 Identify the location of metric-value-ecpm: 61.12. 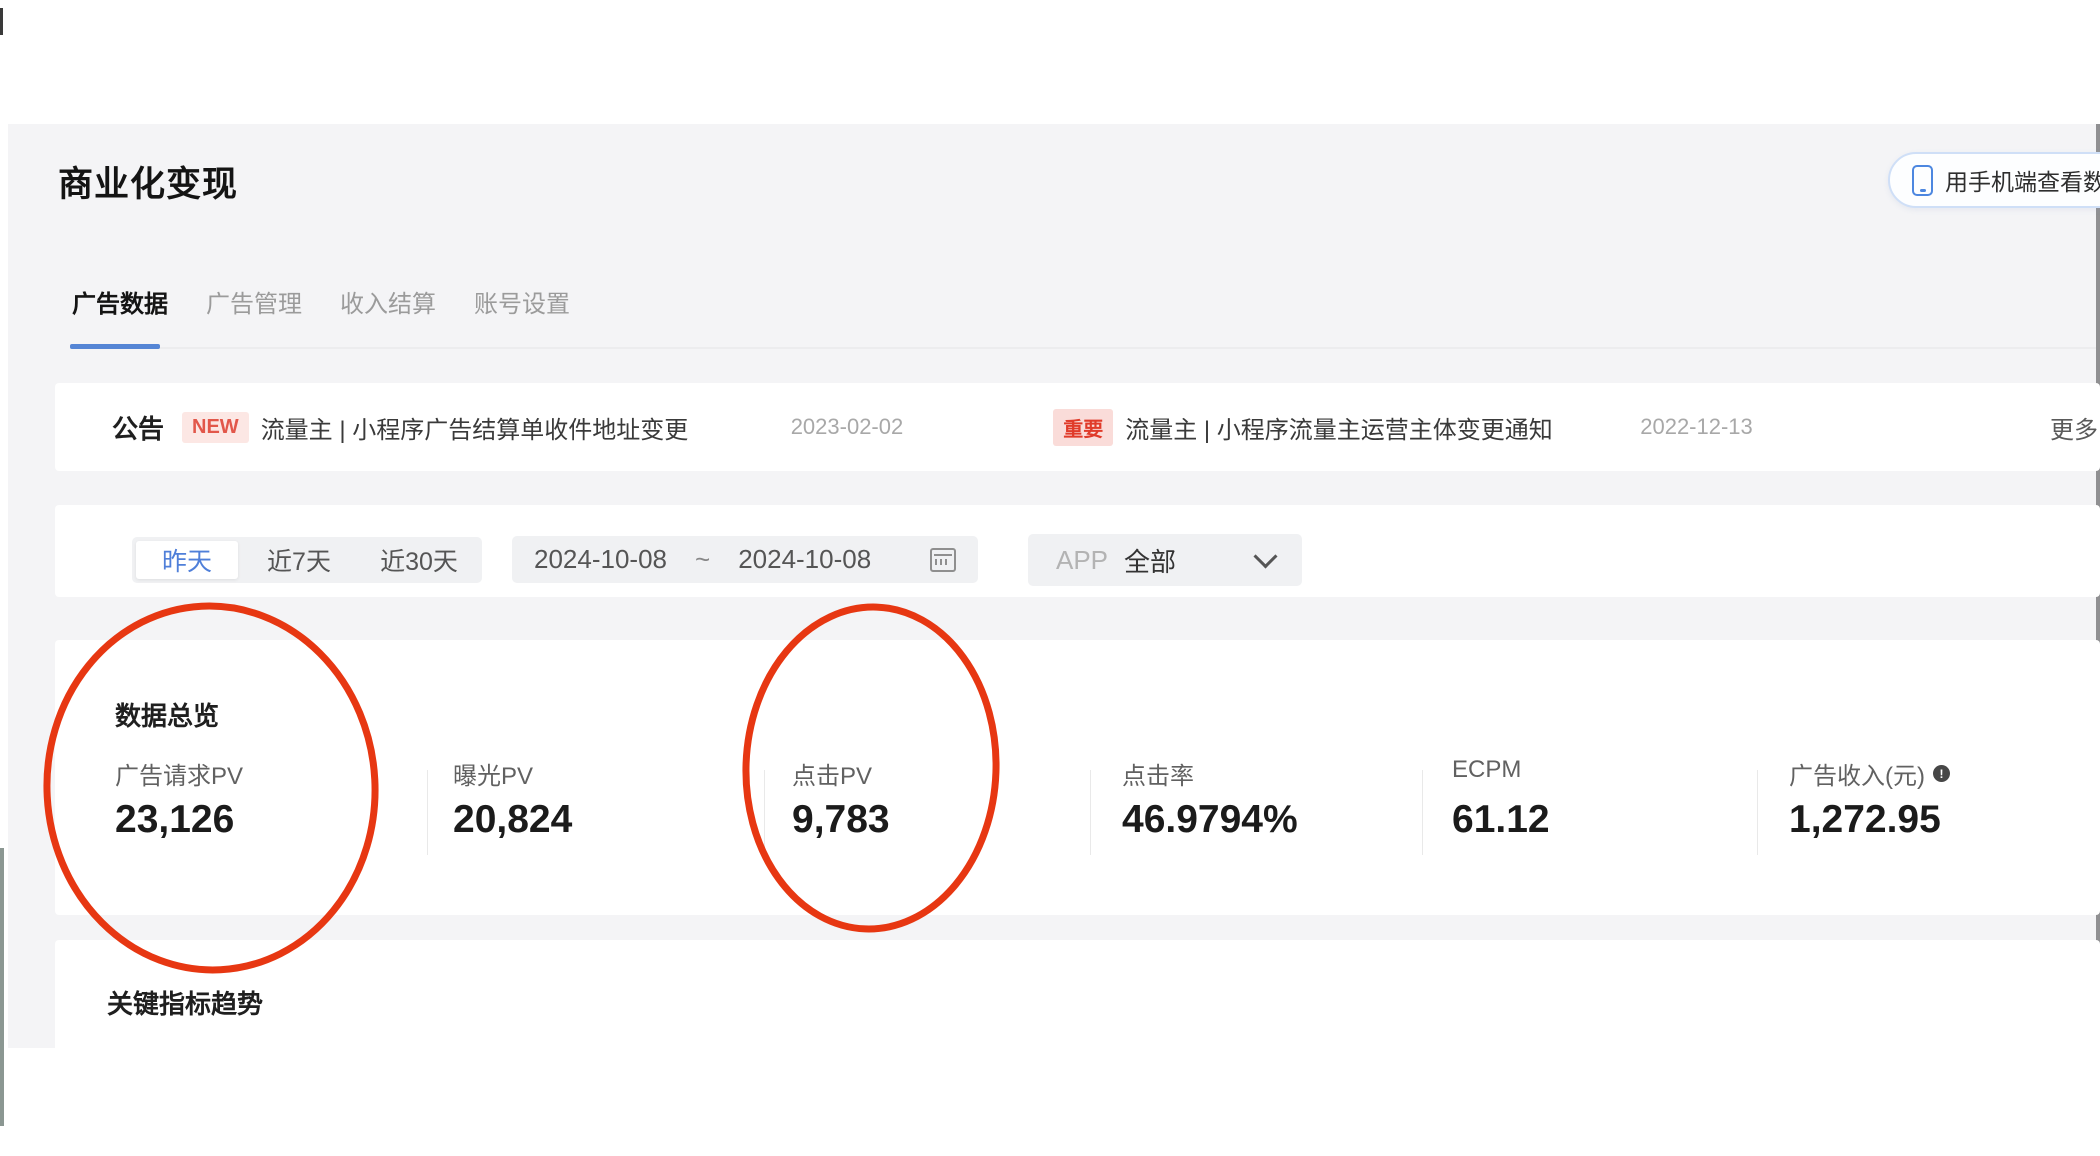
(1501, 819).